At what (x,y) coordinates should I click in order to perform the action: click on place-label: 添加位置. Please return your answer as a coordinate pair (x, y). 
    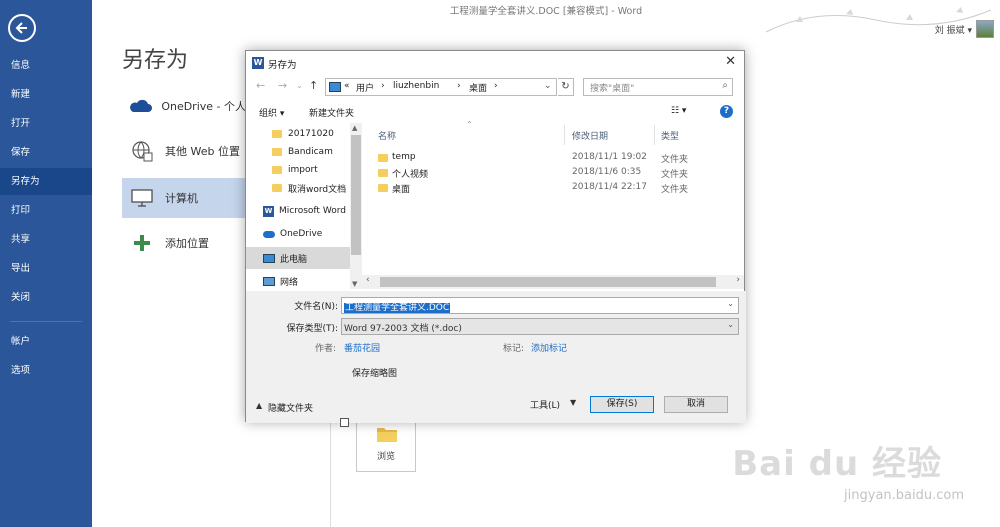
    Looking at the image, I should click on (187, 243).